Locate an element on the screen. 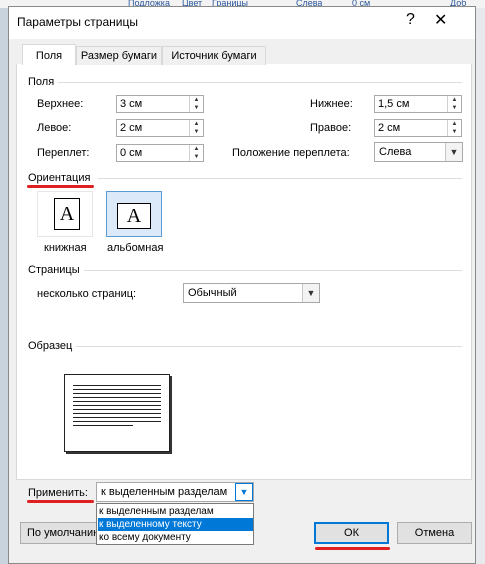 The width and height of the screenshot is (485, 564). left-margin-label: Левое: is located at coordinates (54, 128).